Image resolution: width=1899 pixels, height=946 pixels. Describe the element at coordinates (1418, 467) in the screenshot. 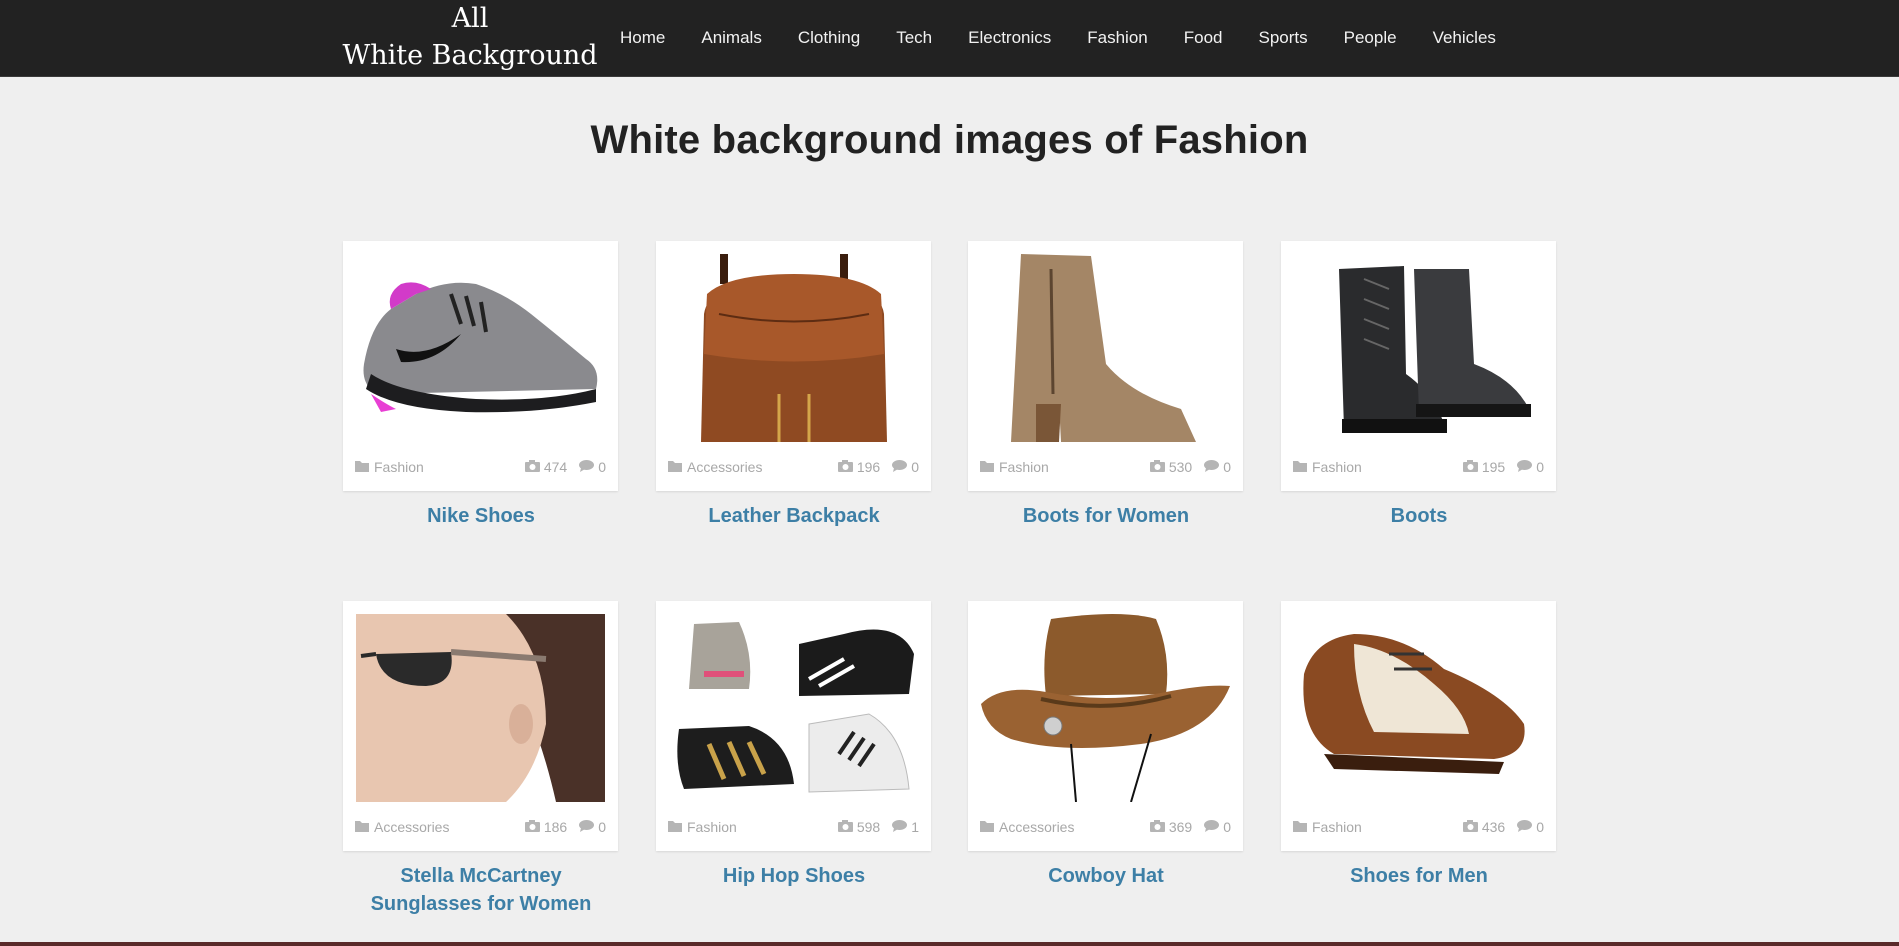

I see `card-meta: Fashion 195 0` at that location.